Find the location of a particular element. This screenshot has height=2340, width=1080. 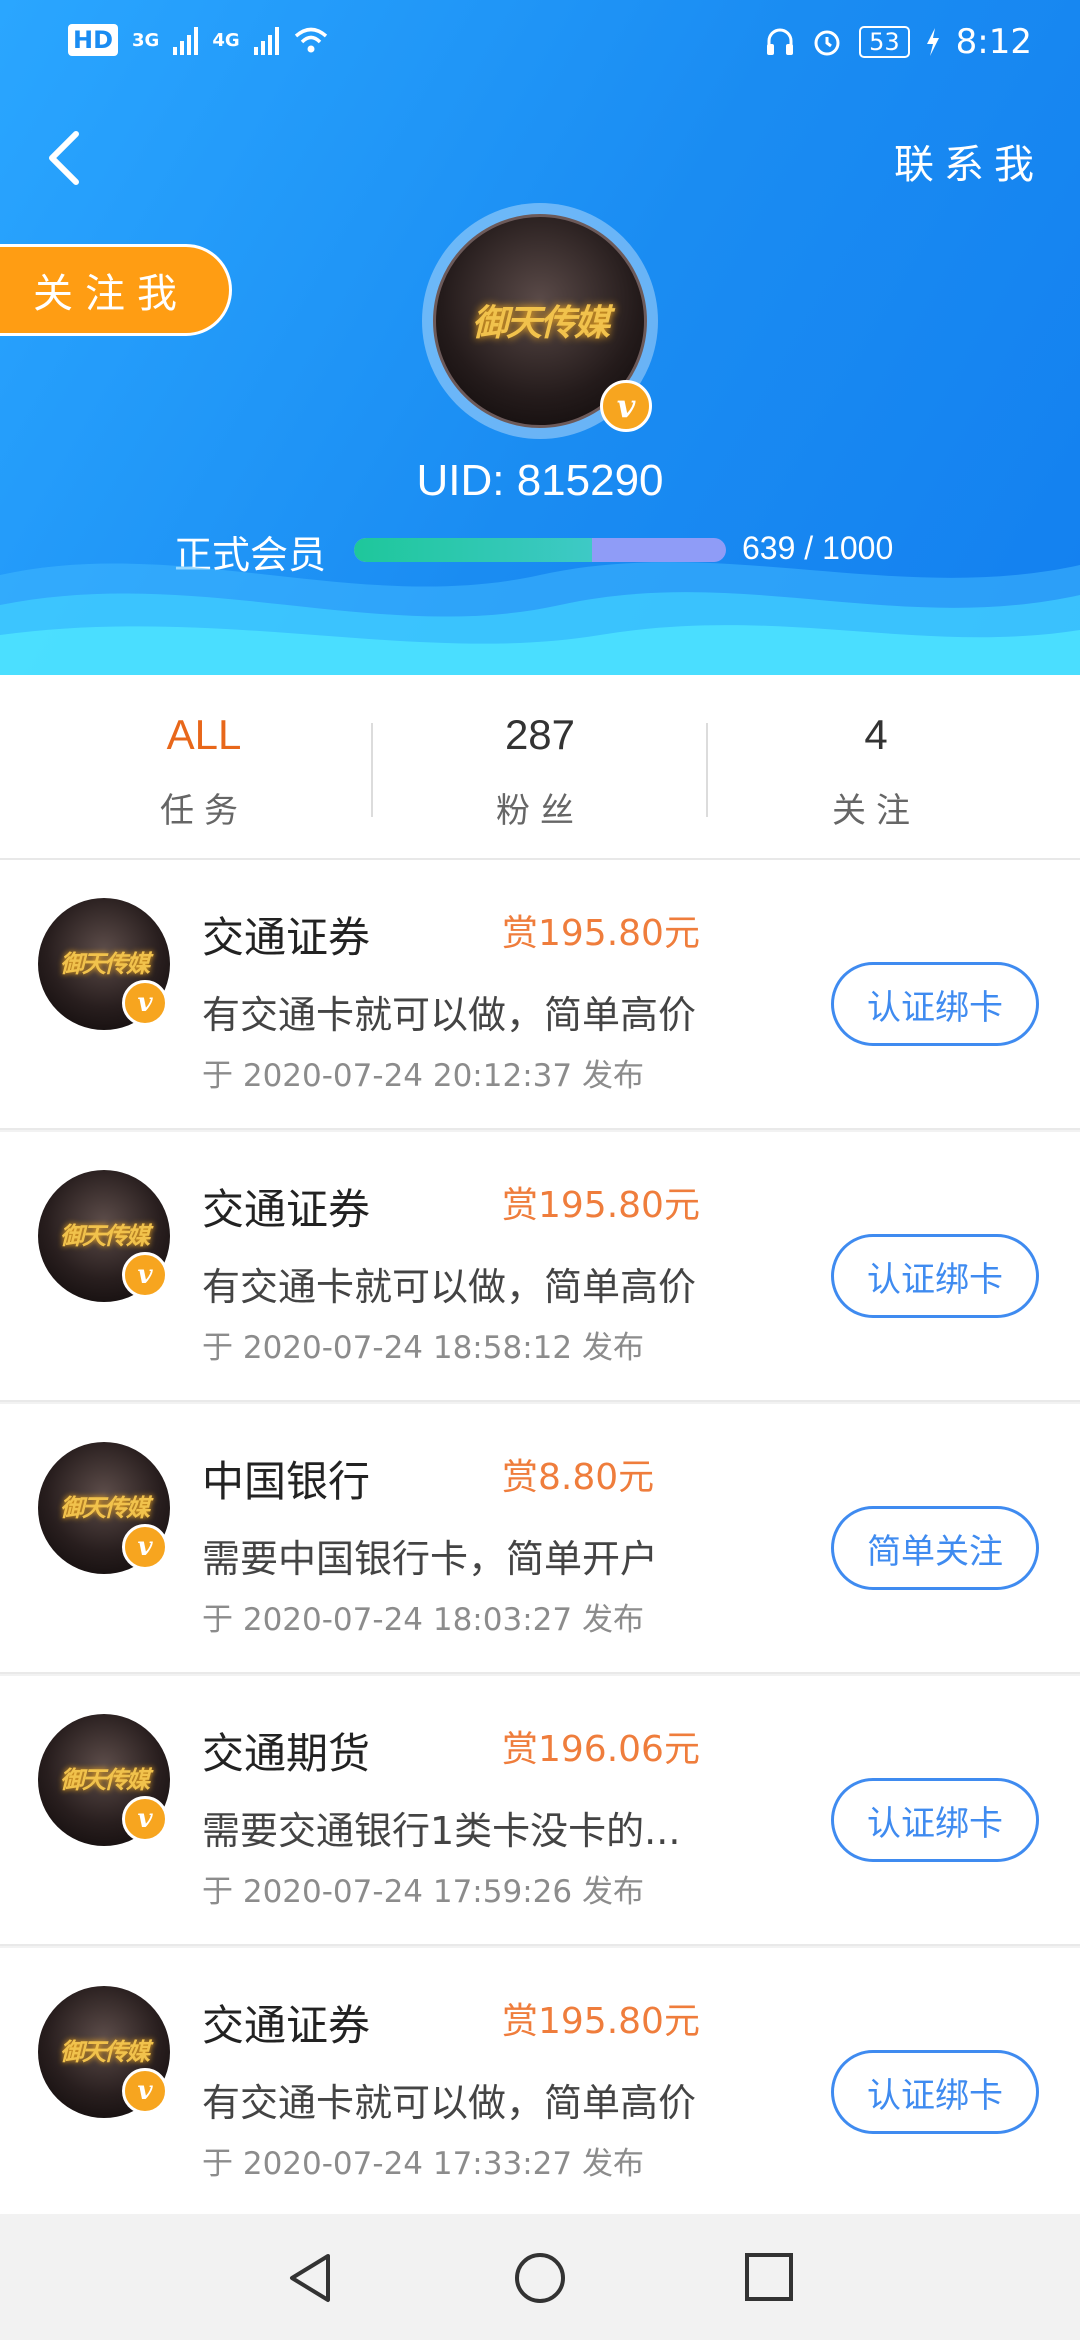

network-3g-label: 3G is located at coordinates (146, 40).